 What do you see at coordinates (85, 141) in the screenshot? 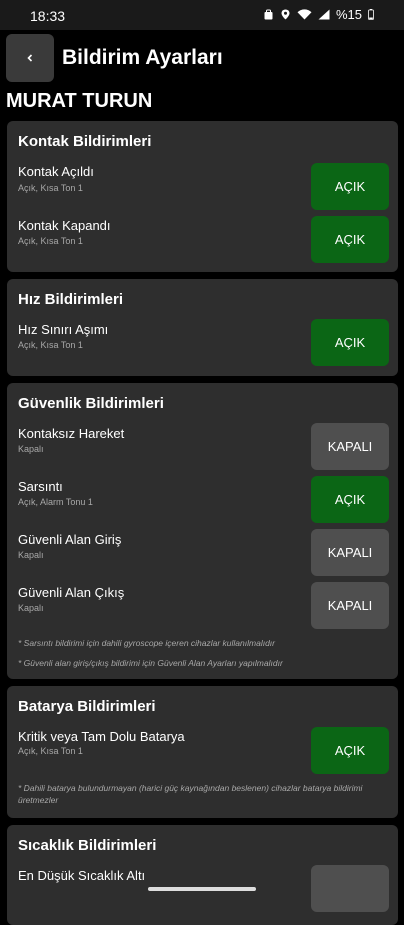
I see `card-title: Kontak Bildirimleri` at bounding box center [85, 141].